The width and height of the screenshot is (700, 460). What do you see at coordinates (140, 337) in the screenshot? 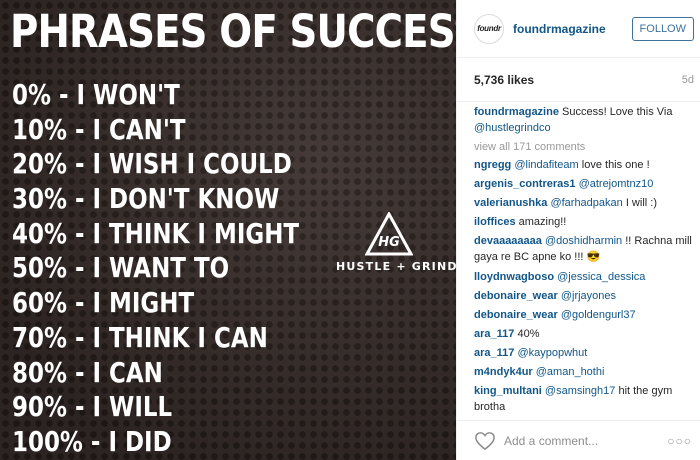
I see `phrase-item: 70% - I THINK I CAN` at bounding box center [140, 337].